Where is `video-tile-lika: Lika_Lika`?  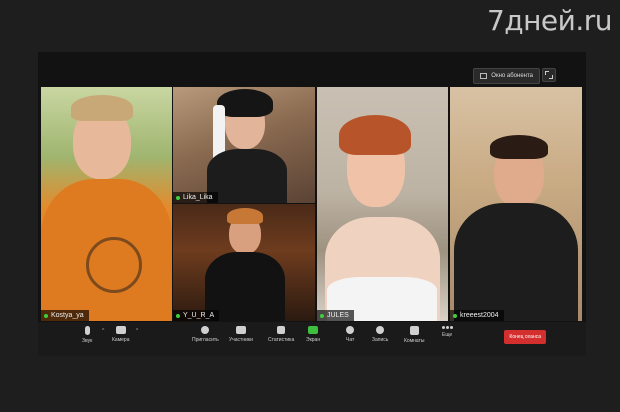
video-tile-lika: Lika_Lika is located at coordinates (244, 145).